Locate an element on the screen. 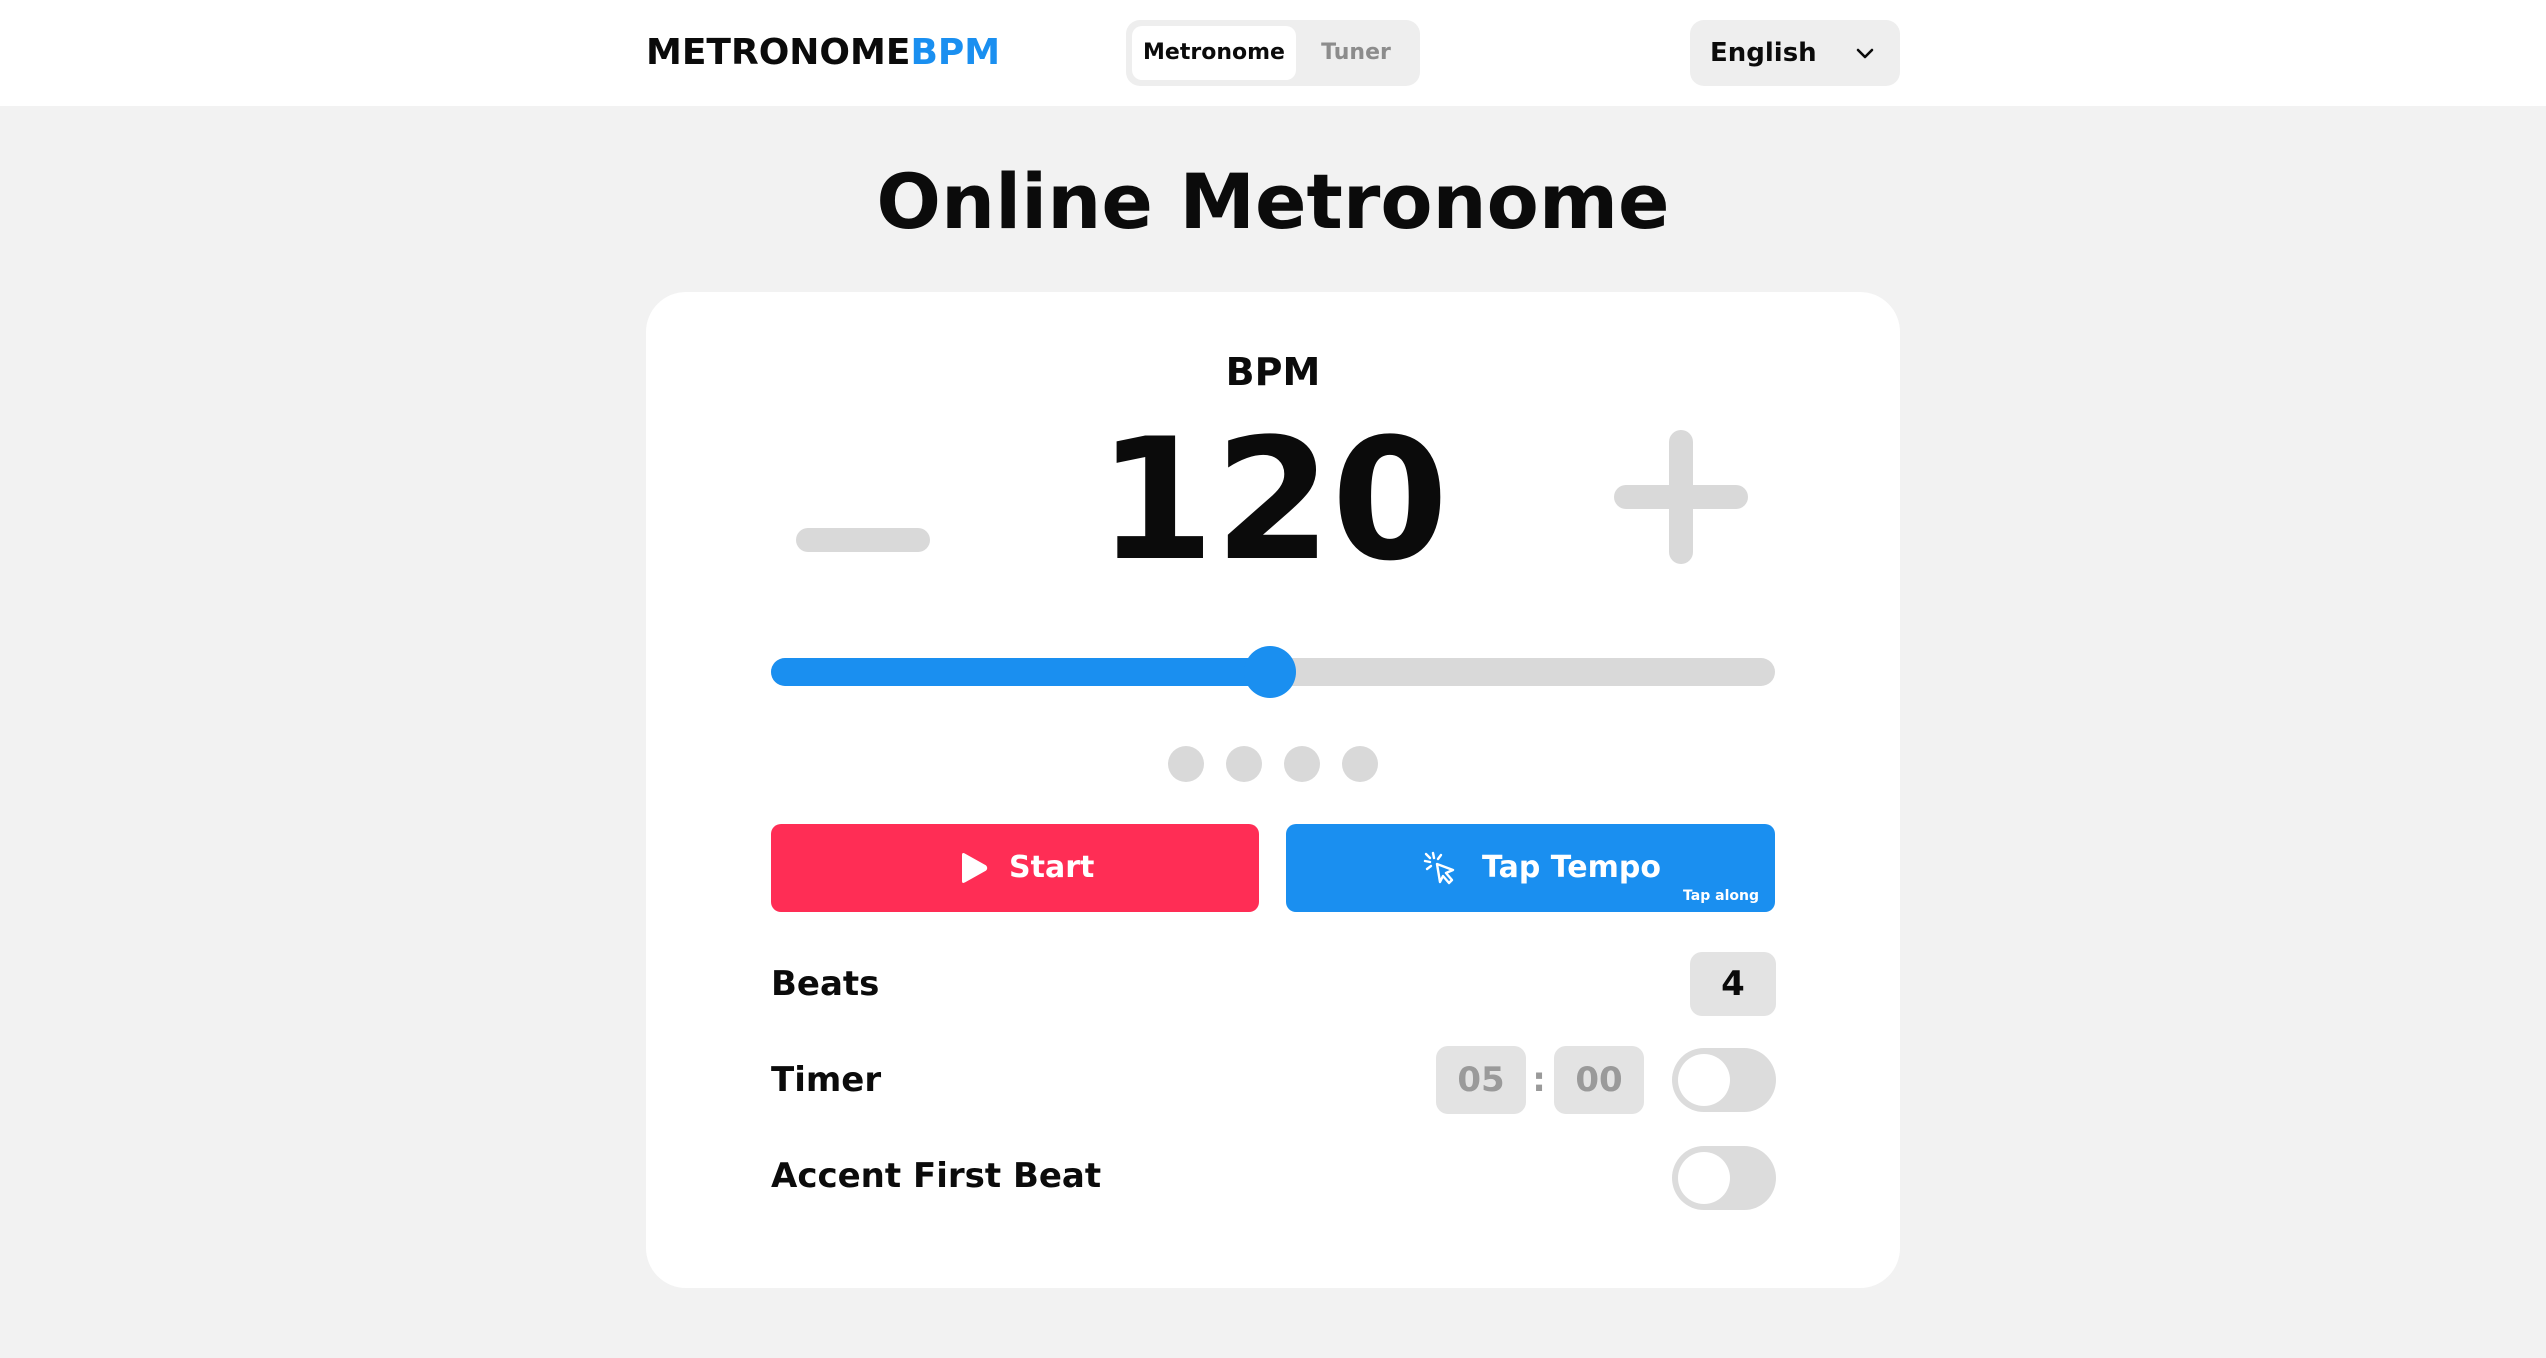  increase-bpm-button is located at coordinates (1681, 497).